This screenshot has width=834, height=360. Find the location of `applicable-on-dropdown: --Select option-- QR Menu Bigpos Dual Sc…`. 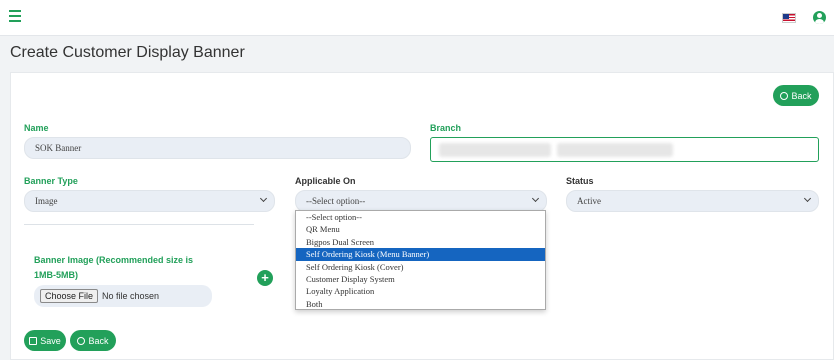

applicable-on-dropdown: --Select option-- QR Menu Bigpos Dual Sc… is located at coordinates (420, 260).